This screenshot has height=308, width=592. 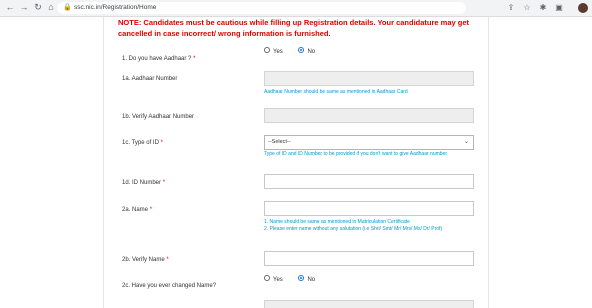 What do you see at coordinates (369, 142) in the screenshot?
I see `type-of-id-select: --Select-- ⌄` at bounding box center [369, 142].